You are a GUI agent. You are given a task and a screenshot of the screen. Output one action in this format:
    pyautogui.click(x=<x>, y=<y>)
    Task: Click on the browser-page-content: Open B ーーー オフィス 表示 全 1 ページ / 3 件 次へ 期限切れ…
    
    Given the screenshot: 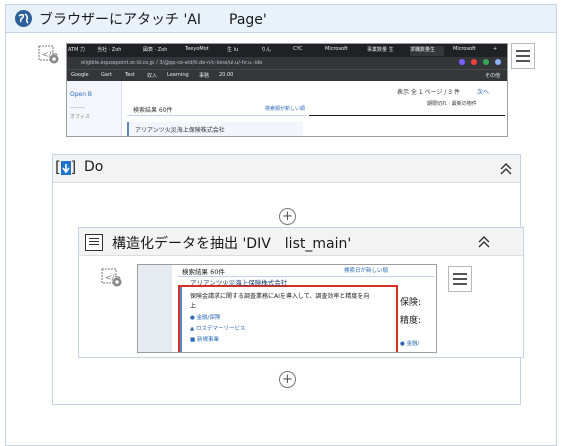 What is the action you would take?
    pyautogui.click(x=287, y=108)
    